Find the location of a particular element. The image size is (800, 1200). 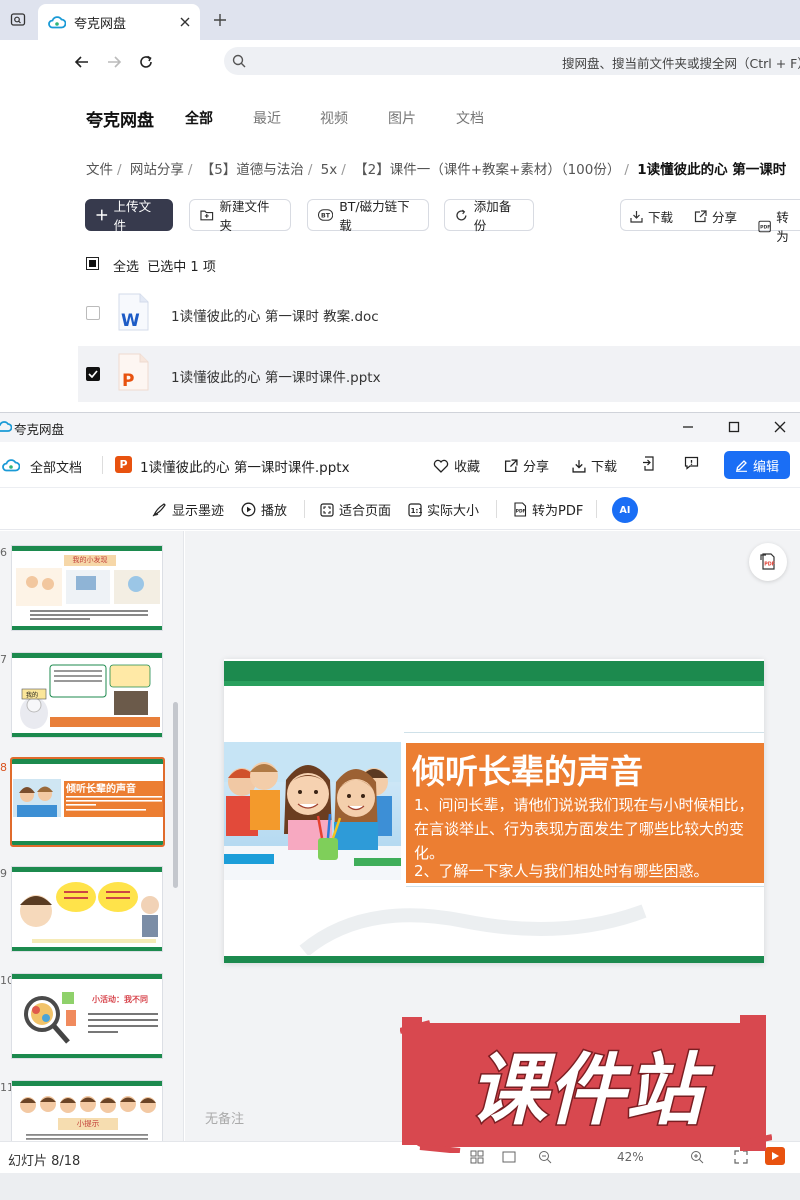

thumbnail-illustration: 我的 is located at coordinates (90, 696).